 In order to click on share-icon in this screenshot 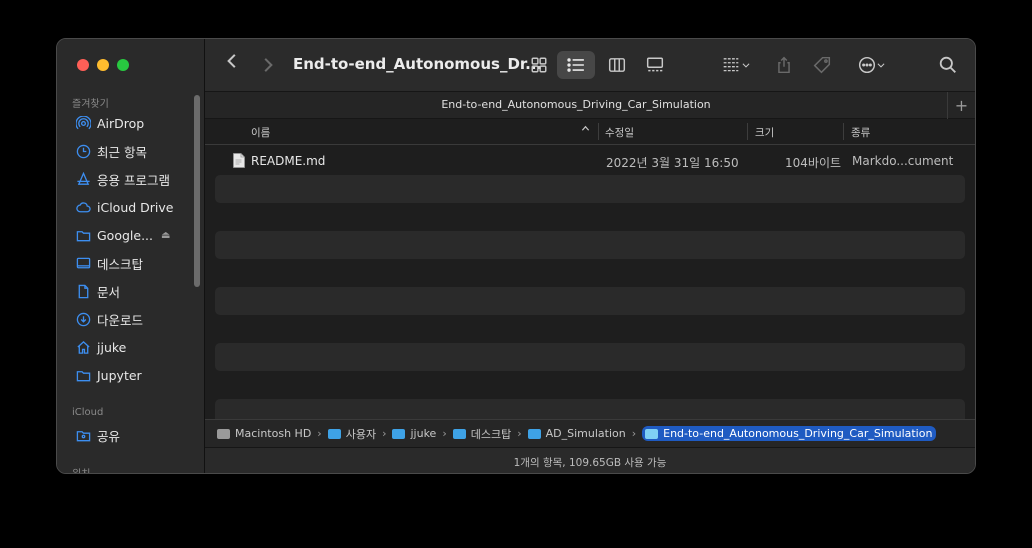, I will do `click(784, 65)`.